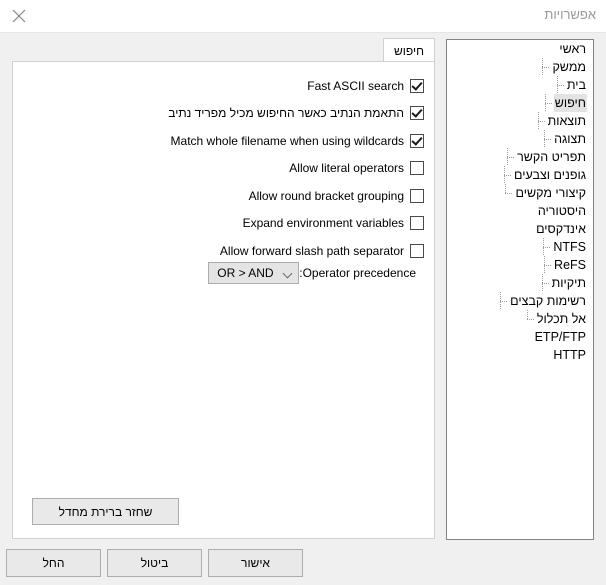 The height and width of the screenshot is (585, 606). I want to click on tree-item-label: תפריט הקשר, so click(551, 157).